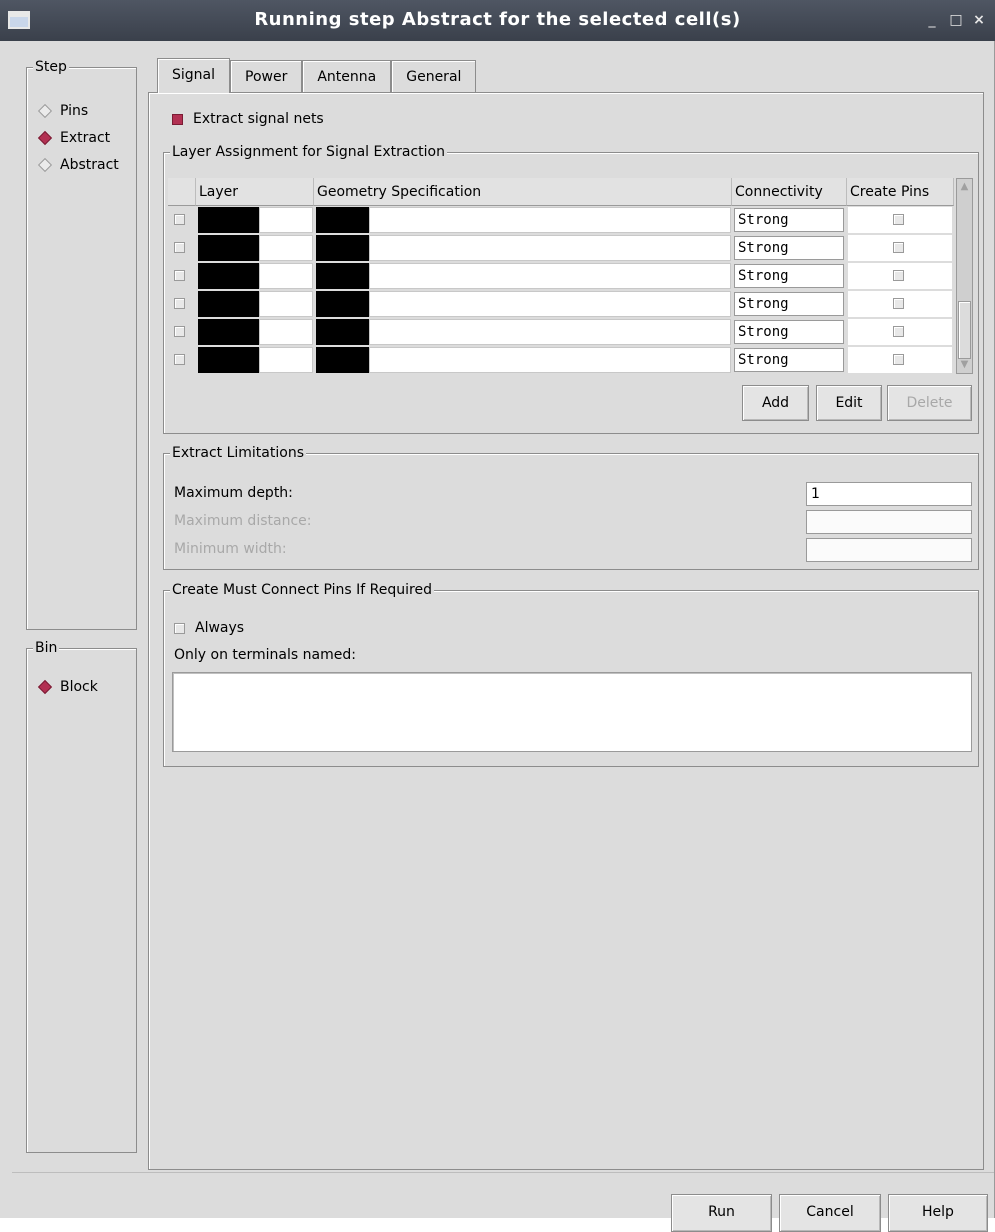  What do you see at coordinates (73, 138) in the screenshot?
I see `step-radio-extract: Extract` at bounding box center [73, 138].